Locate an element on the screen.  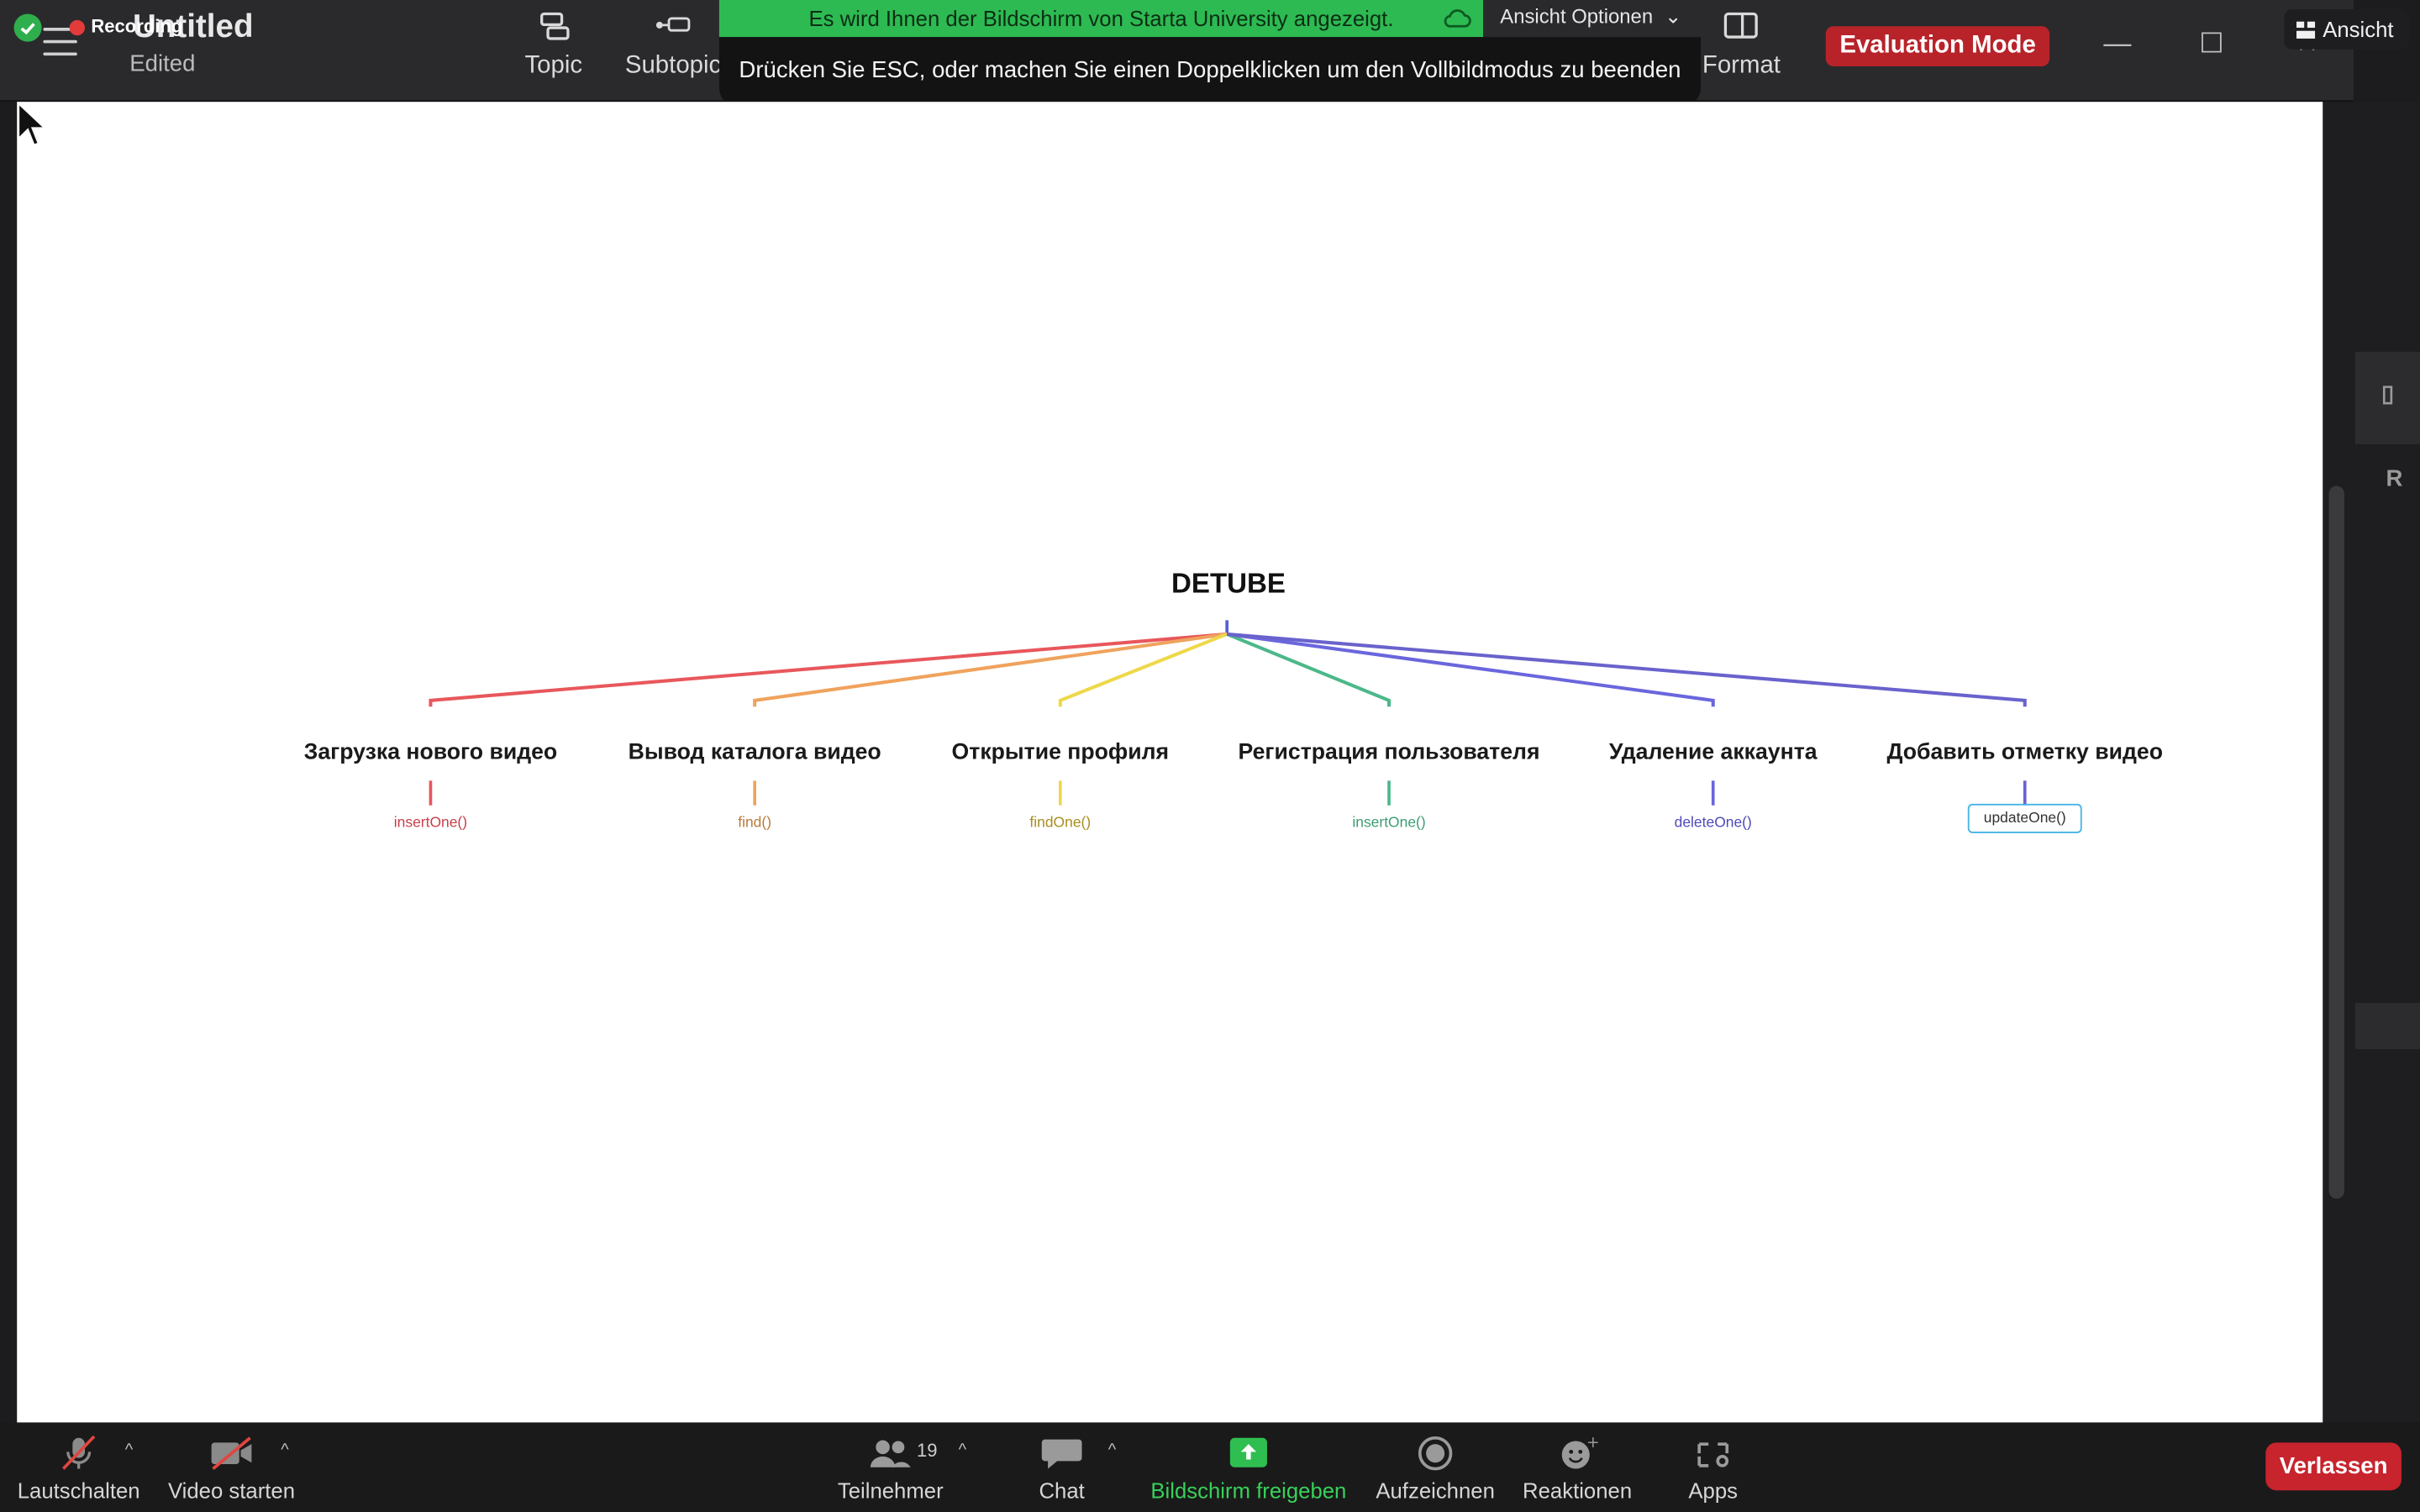
participants-label: Teilnehmer is located at coordinates (891, 1490).